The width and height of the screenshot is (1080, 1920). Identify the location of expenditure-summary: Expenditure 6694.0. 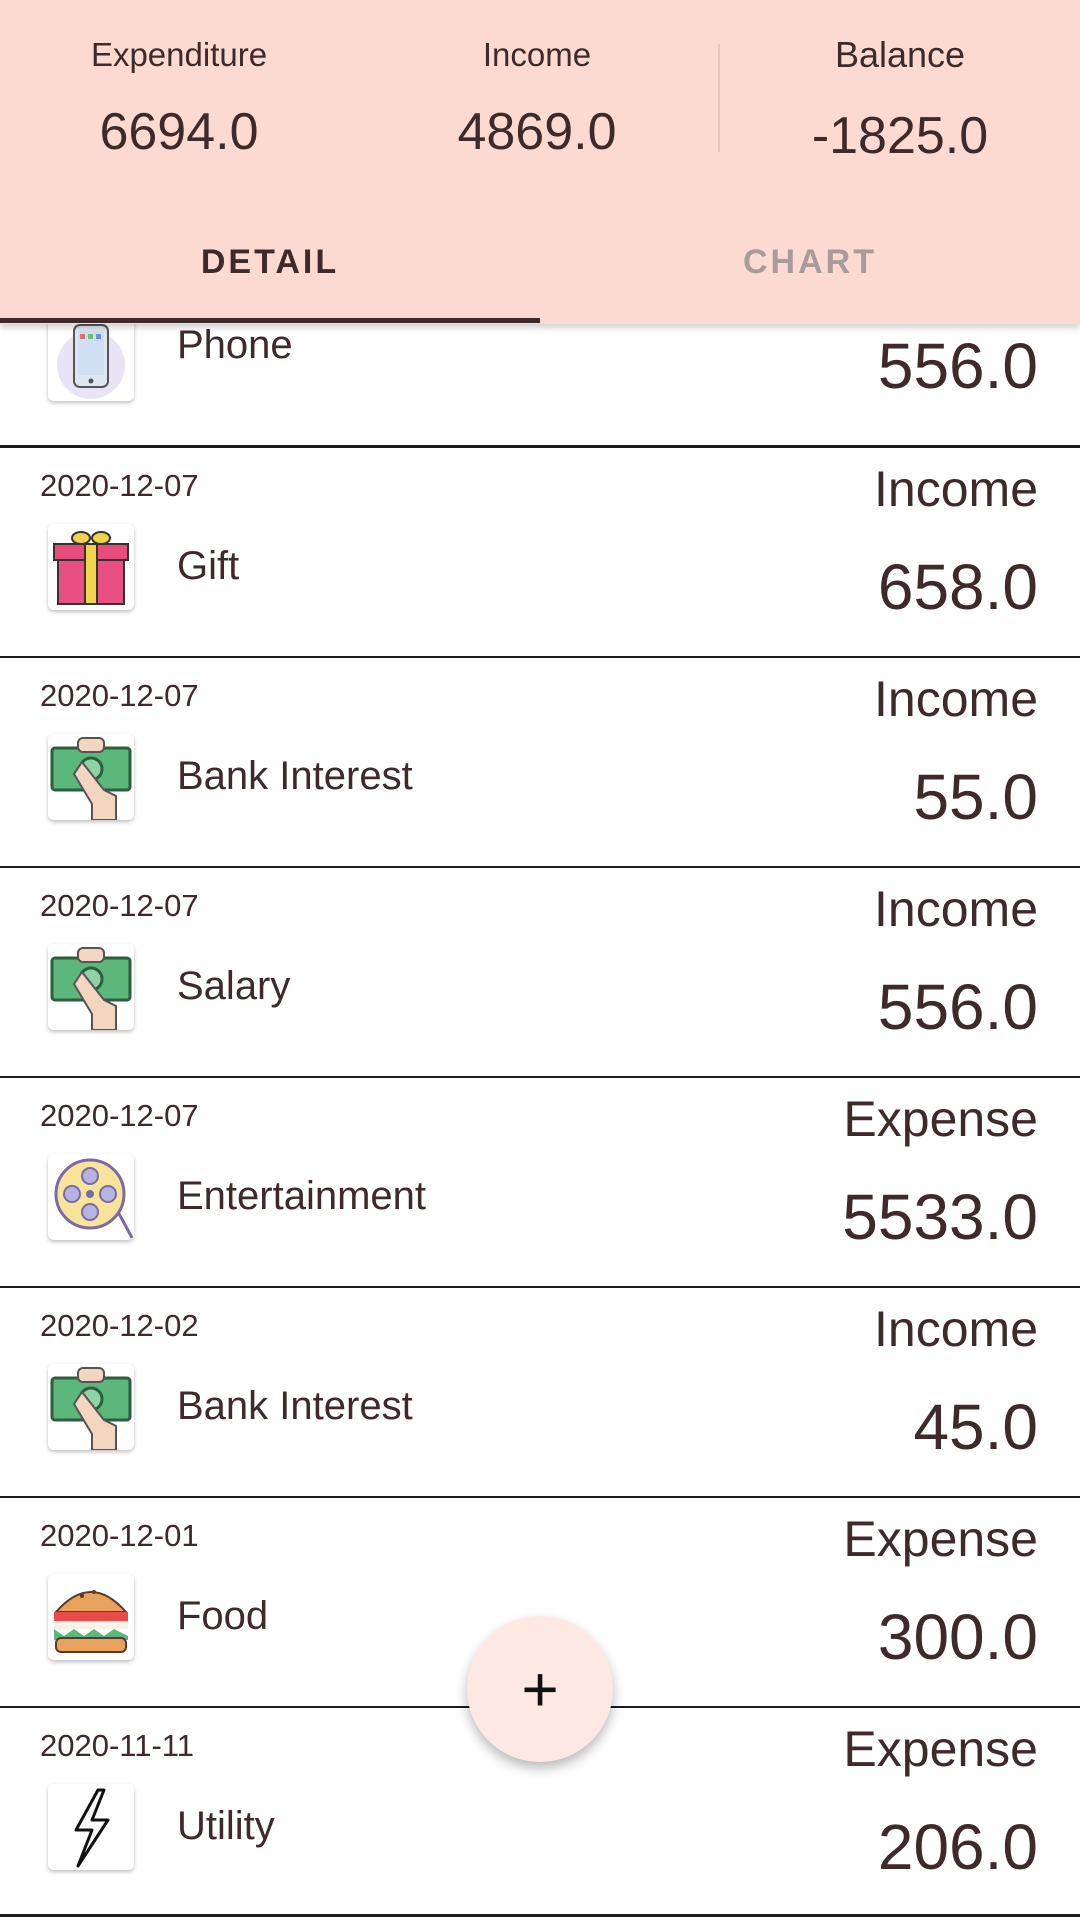
(179, 95).